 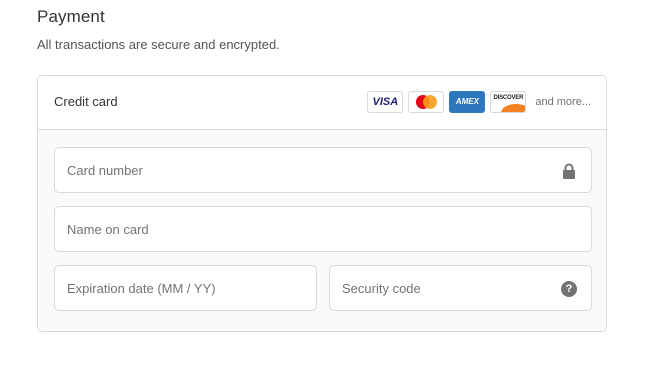 I want to click on section-title: Payment, so click(x=71, y=16).